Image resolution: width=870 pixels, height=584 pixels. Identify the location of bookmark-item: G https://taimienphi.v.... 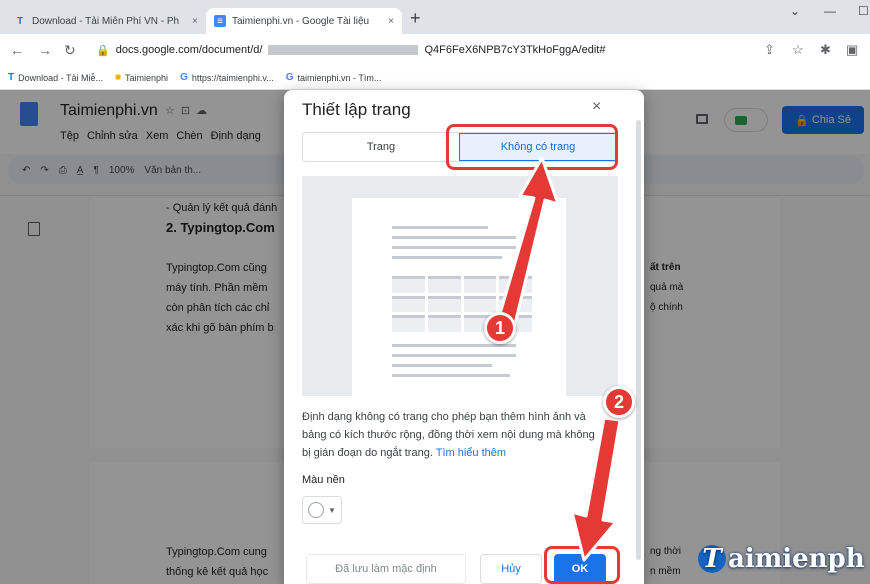
(227, 77).